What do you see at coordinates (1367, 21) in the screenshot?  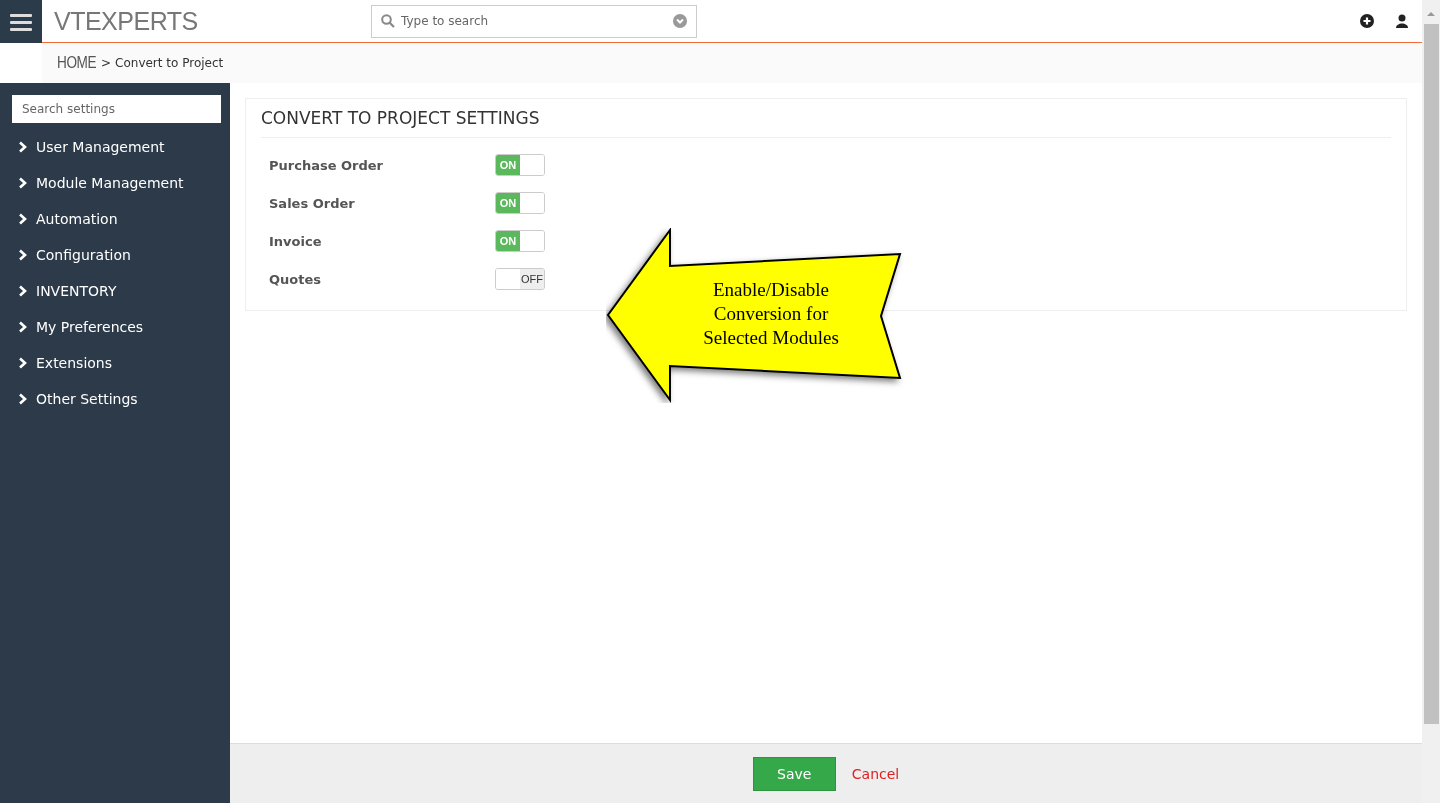 I see `add-icon` at bounding box center [1367, 21].